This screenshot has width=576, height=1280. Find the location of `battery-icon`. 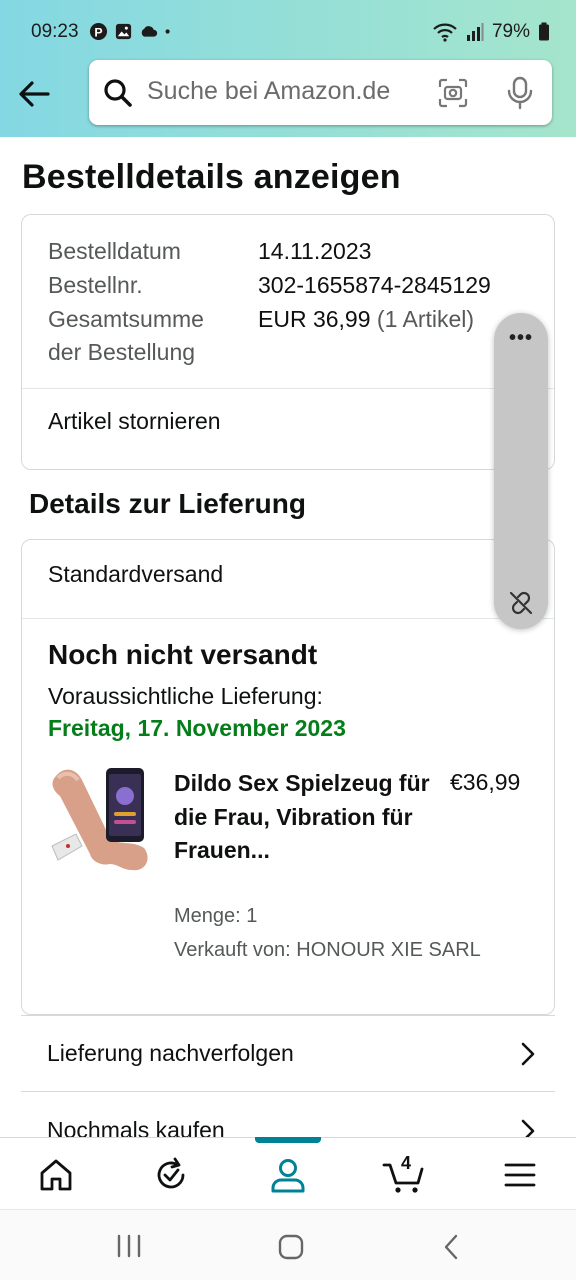

battery-icon is located at coordinates (544, 31).